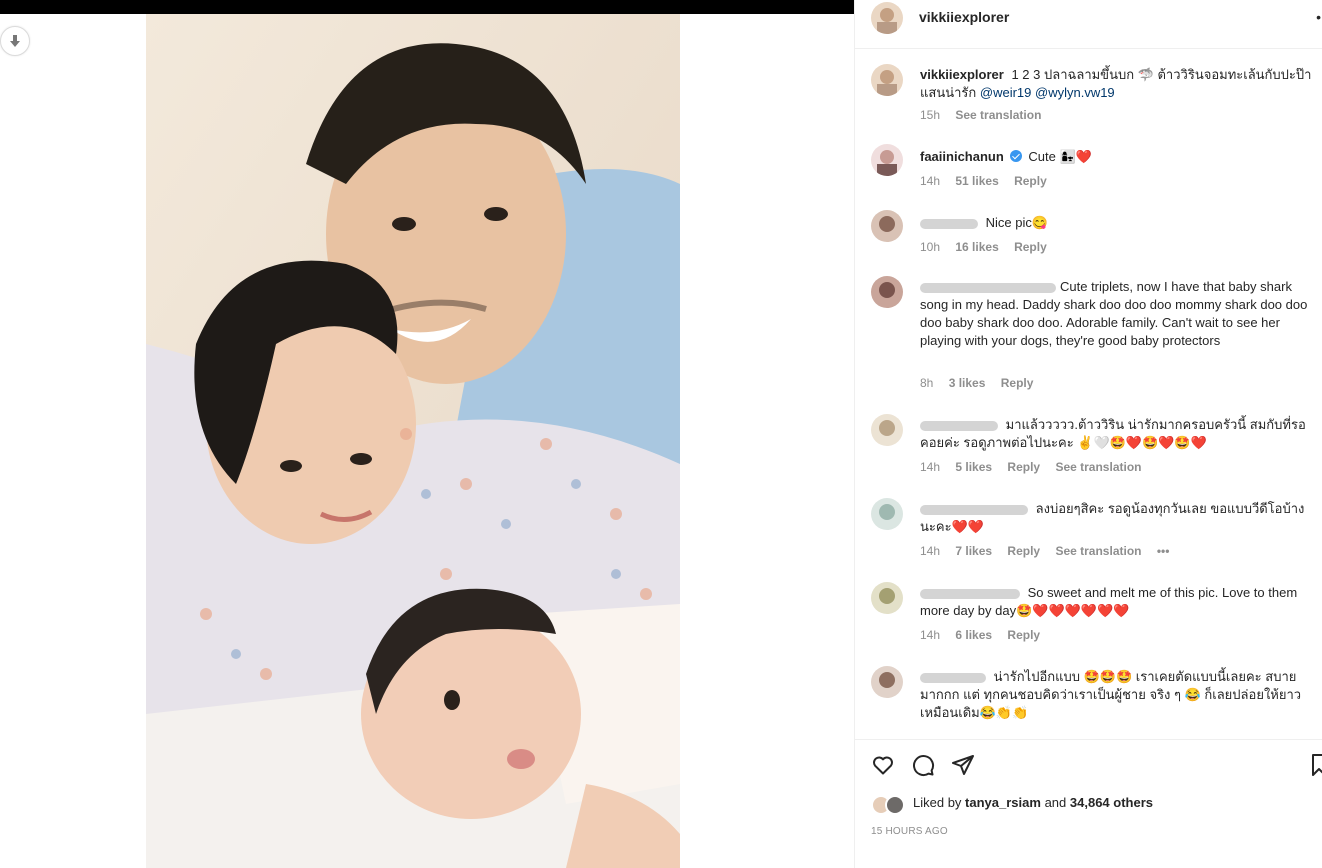 The height and width of the screenshot is (868, 1322). I want to click on actions-divider, so click(1088, 739).